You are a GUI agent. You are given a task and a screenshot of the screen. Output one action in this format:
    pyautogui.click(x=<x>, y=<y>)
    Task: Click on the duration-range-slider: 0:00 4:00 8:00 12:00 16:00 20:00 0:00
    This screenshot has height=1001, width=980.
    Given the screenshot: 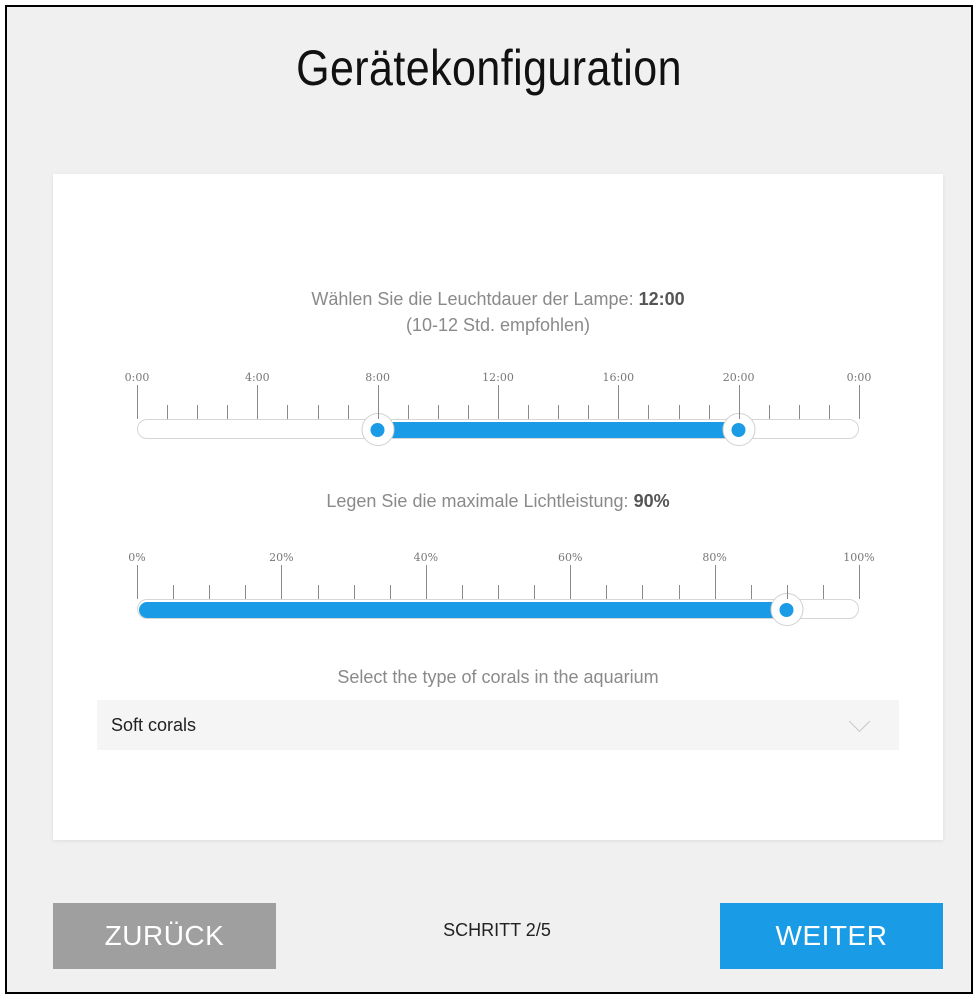 What is the action you would take?
    pyautogui.click(x=498, y=411)
    